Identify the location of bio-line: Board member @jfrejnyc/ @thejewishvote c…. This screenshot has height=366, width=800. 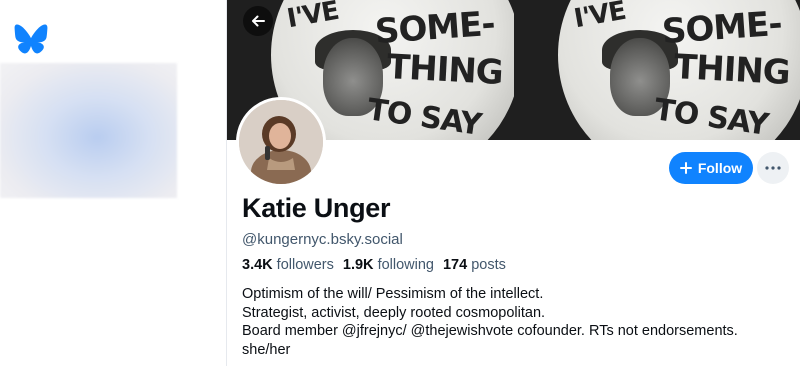
(490, 331).